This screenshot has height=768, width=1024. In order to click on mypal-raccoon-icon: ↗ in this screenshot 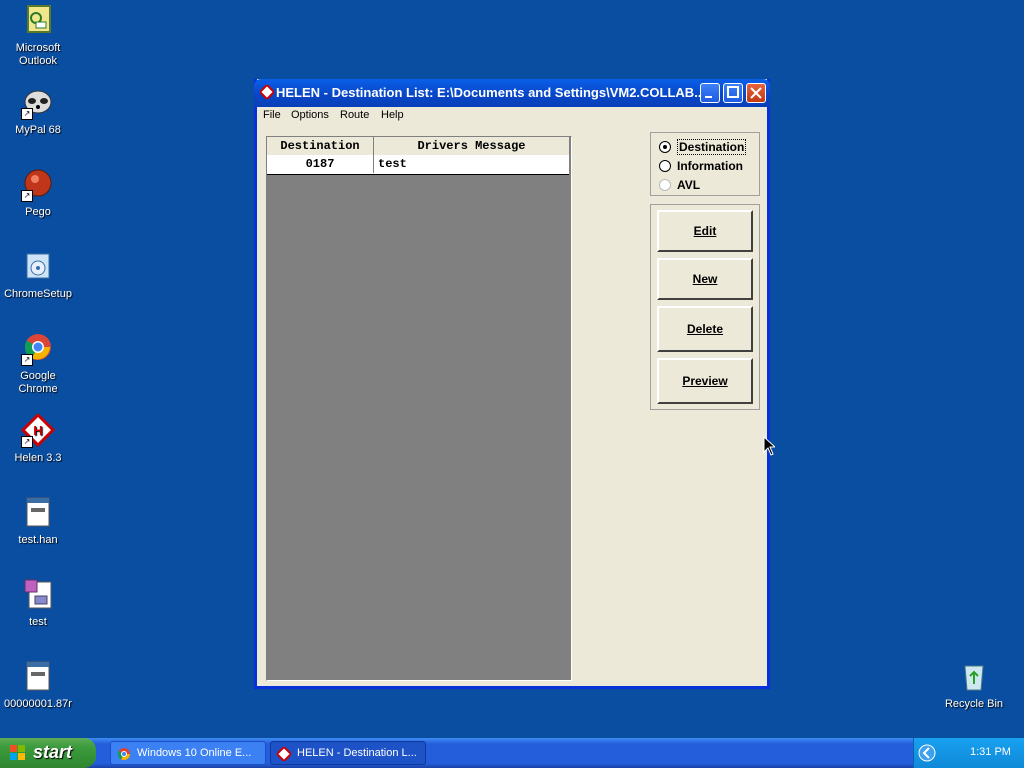, I will do `click(38, 103)`.